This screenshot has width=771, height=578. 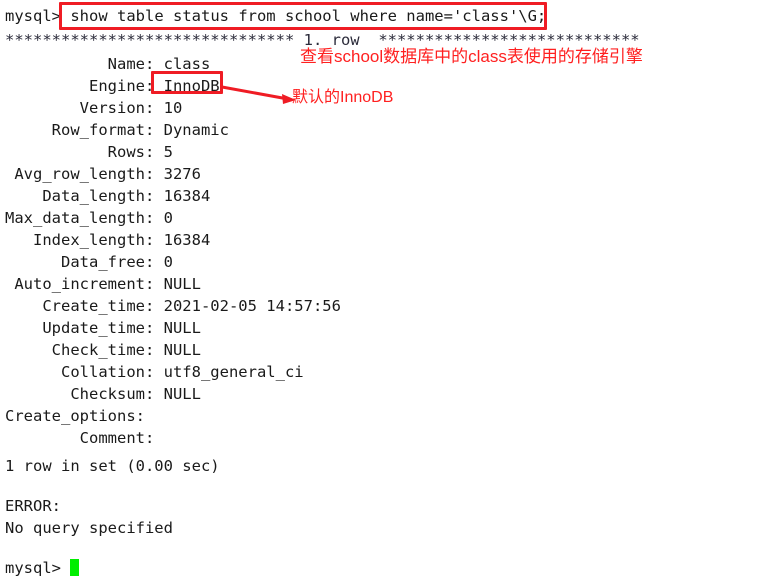 What do you see at coordinates (103, 350) in the screenshot?
I see `field-line-check-time: Check_time: NULL` at bounding box center [103, 350].